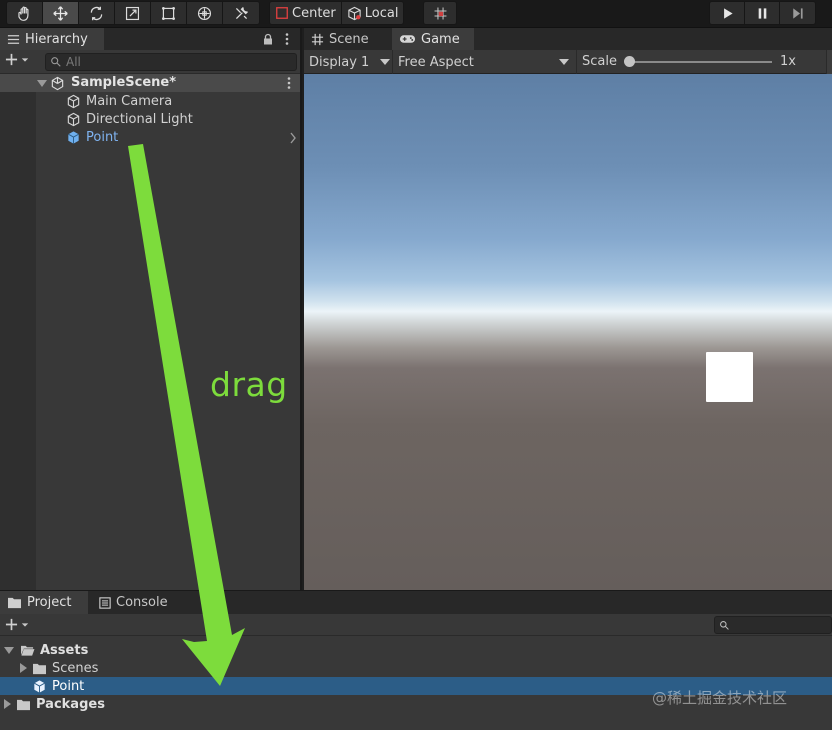 The image size is (832, 730). Describe the element at coordinates (150, 39) in the screenshot. I see `hierarchy-tabbar: Hierarchy` at that location.